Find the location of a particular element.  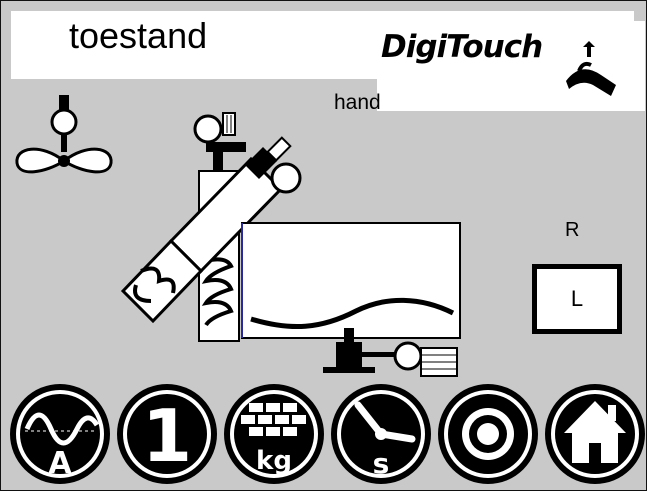

upper-motor-icon is located at coordinates (219, 142).